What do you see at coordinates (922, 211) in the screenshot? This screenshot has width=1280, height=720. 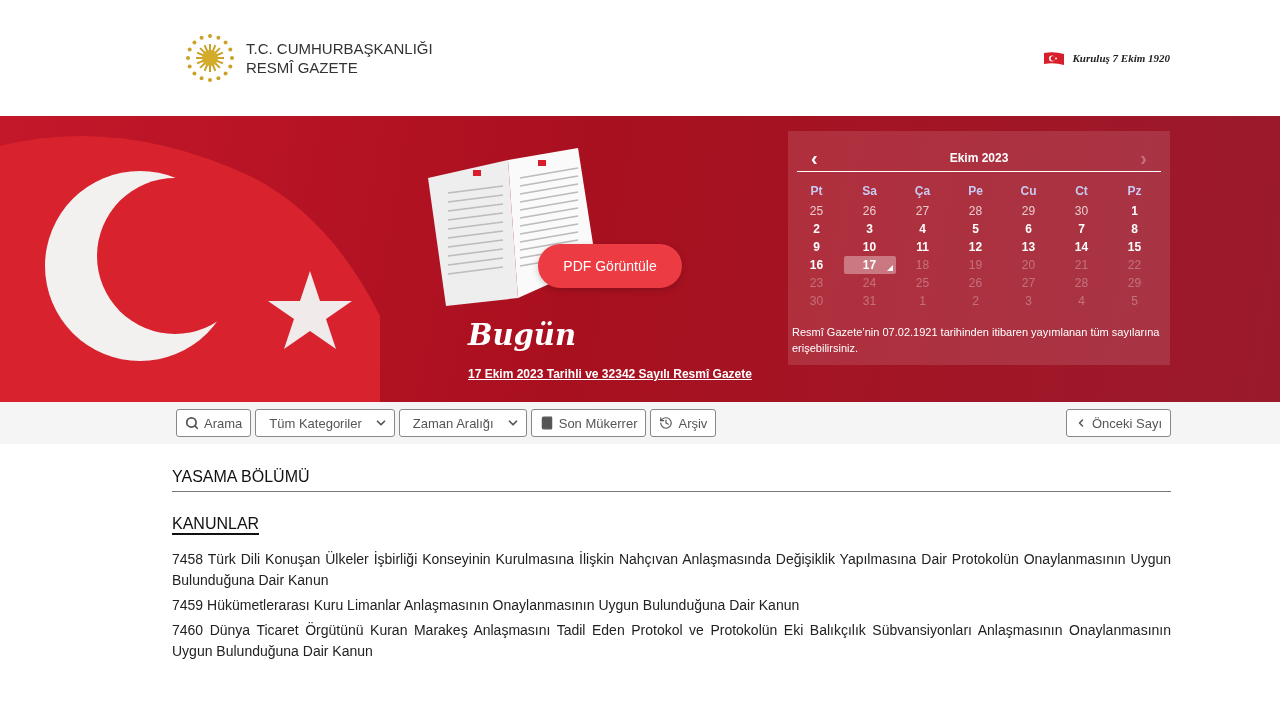 I see `calendar-day: 27` at bounding box center [922, 211].